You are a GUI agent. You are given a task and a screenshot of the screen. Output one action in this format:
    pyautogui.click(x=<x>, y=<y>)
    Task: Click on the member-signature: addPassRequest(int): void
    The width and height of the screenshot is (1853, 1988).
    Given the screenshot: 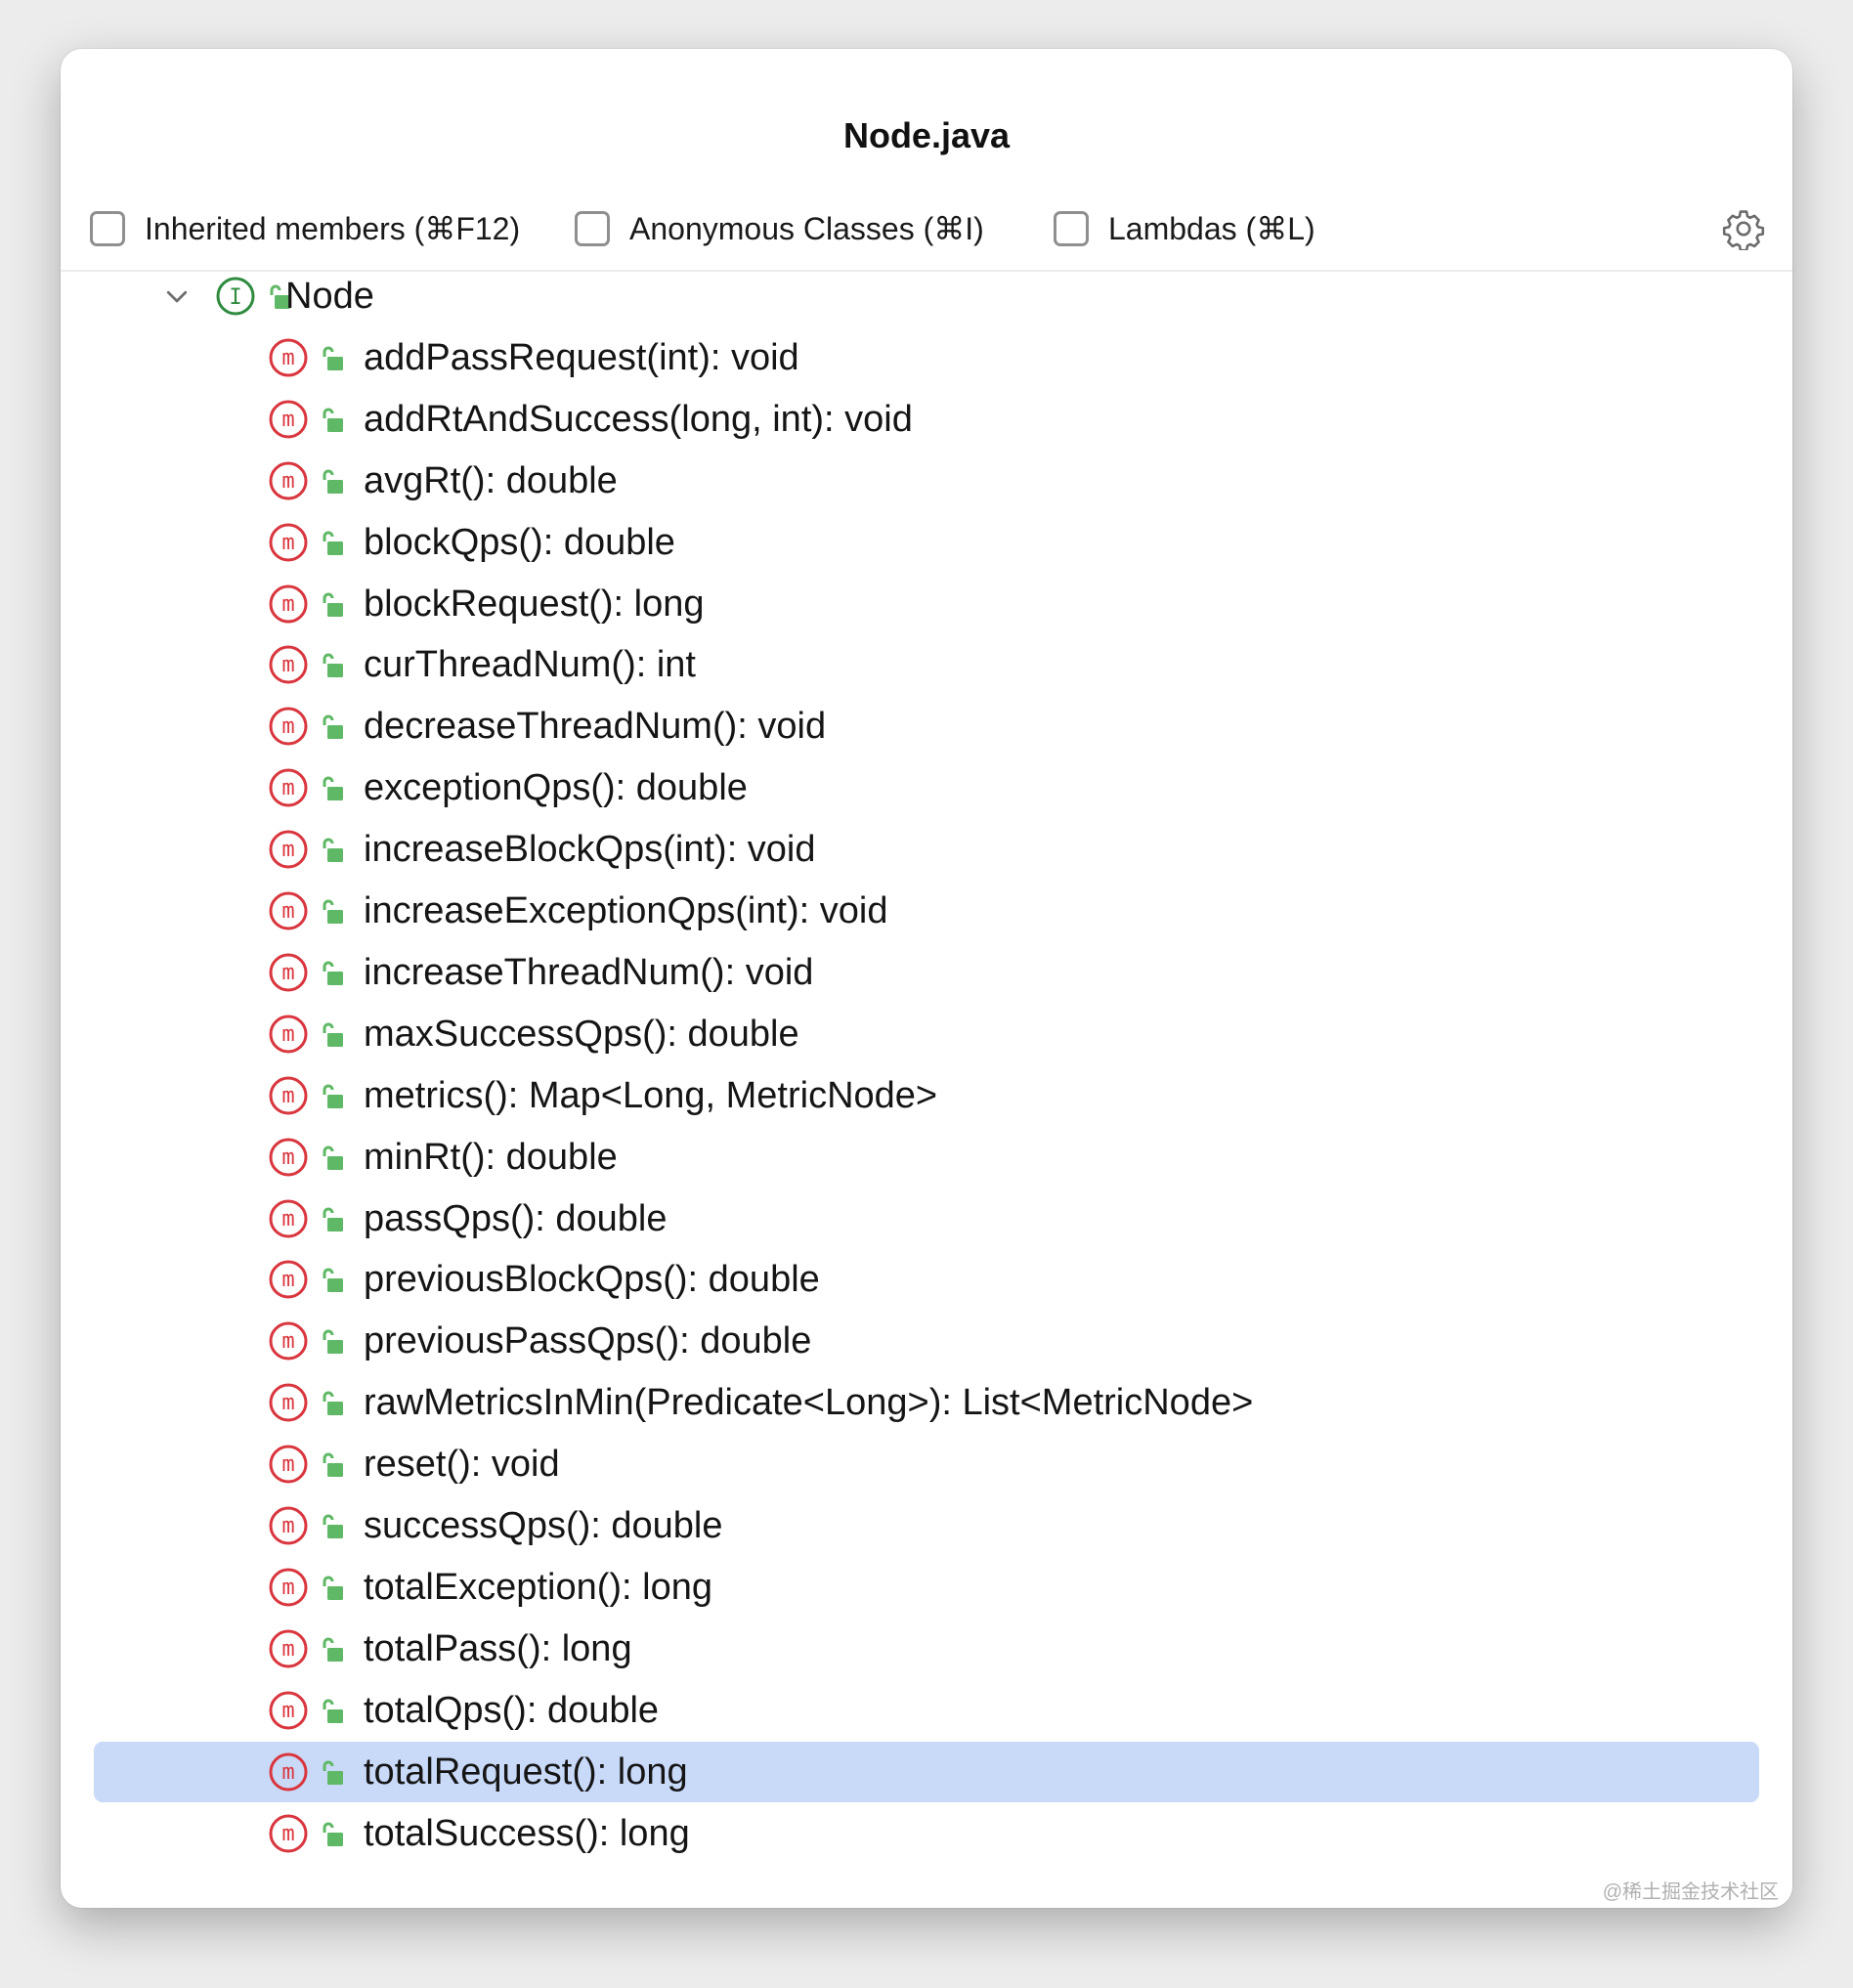 What is the action you would take?
    pyautogui.click(x=582, y=358)
    